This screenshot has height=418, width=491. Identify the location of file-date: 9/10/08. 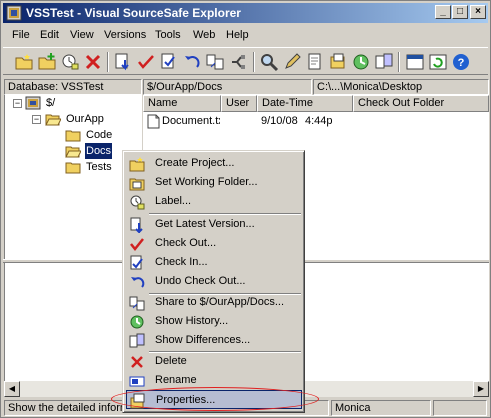
(279, 121).